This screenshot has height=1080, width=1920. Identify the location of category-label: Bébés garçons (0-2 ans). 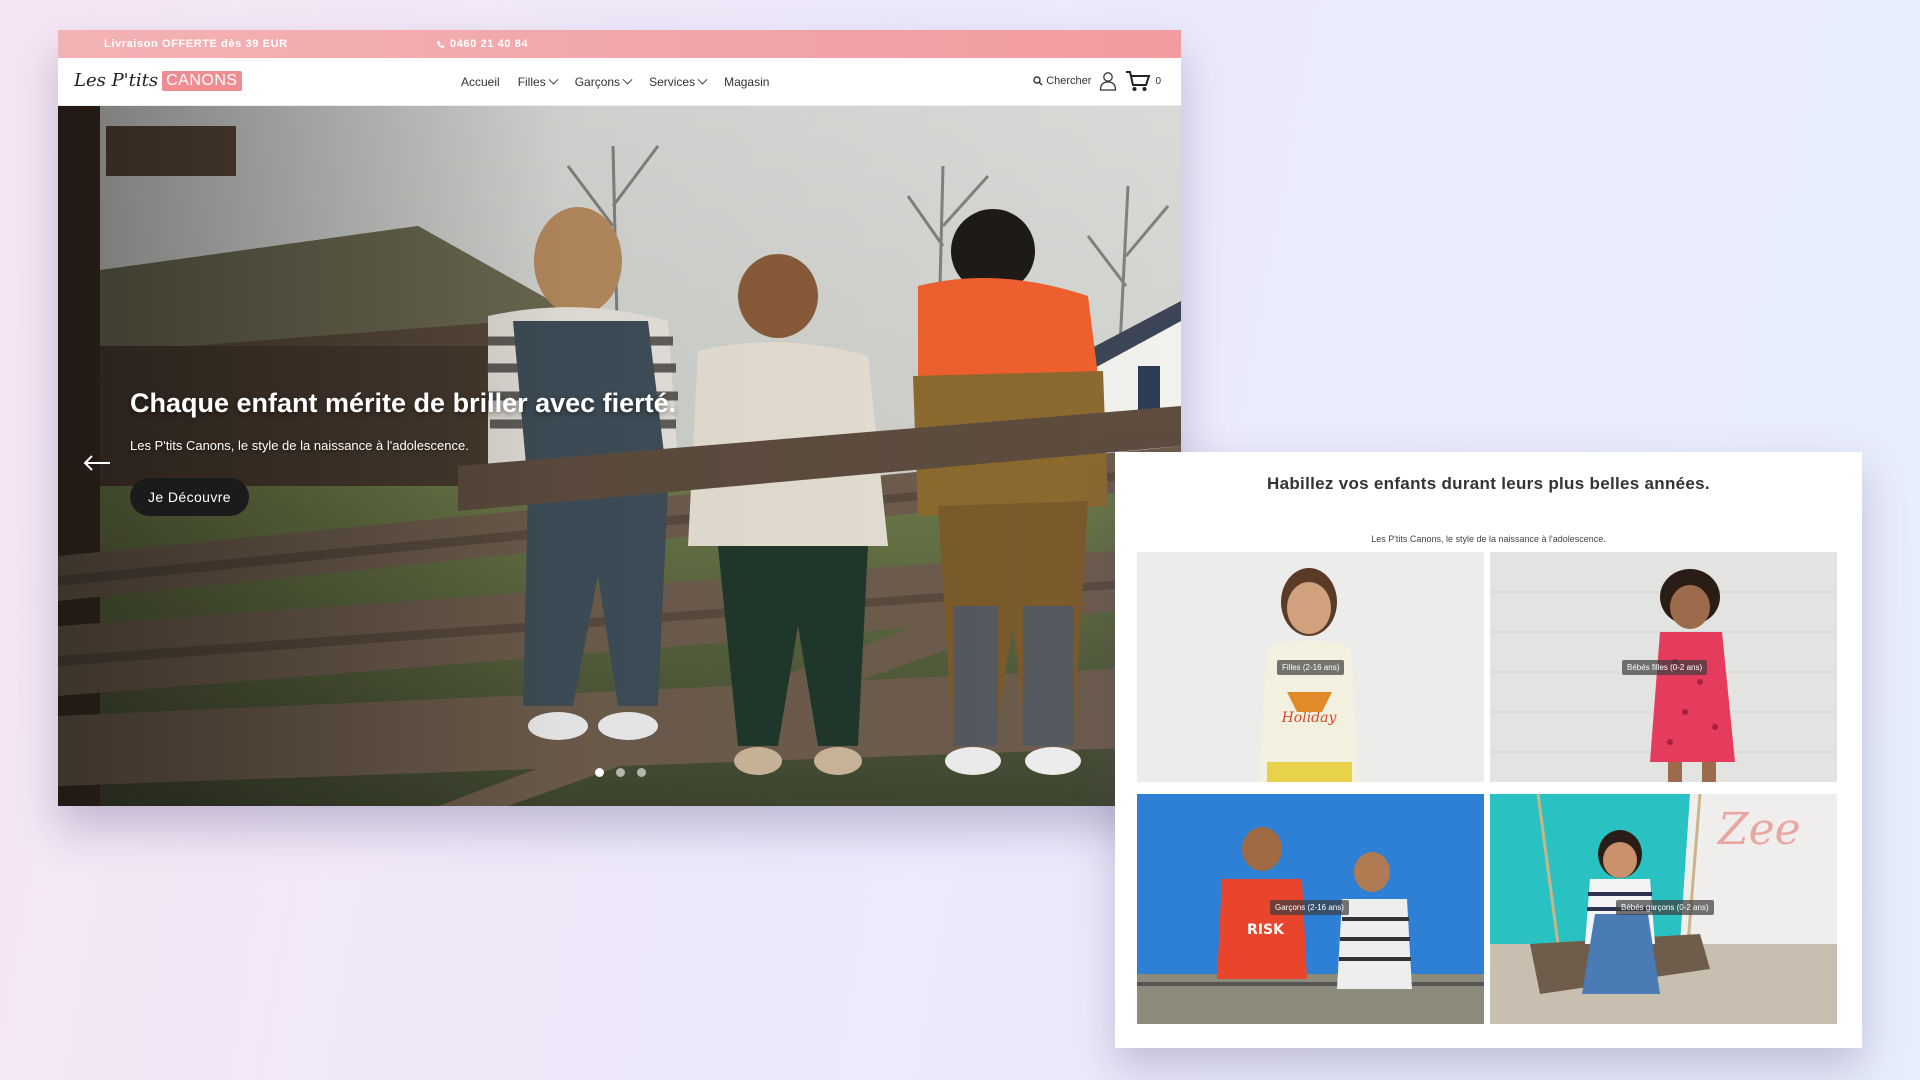
(1665, 907).